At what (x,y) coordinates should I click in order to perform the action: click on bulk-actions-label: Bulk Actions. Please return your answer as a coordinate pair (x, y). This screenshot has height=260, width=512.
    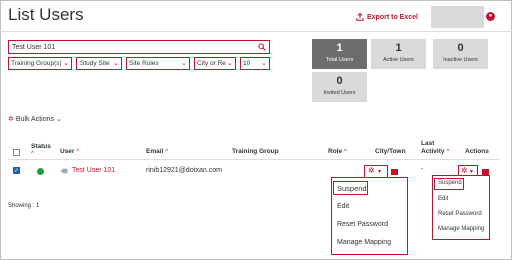
    Looking at the image, I should click on (35, 119).